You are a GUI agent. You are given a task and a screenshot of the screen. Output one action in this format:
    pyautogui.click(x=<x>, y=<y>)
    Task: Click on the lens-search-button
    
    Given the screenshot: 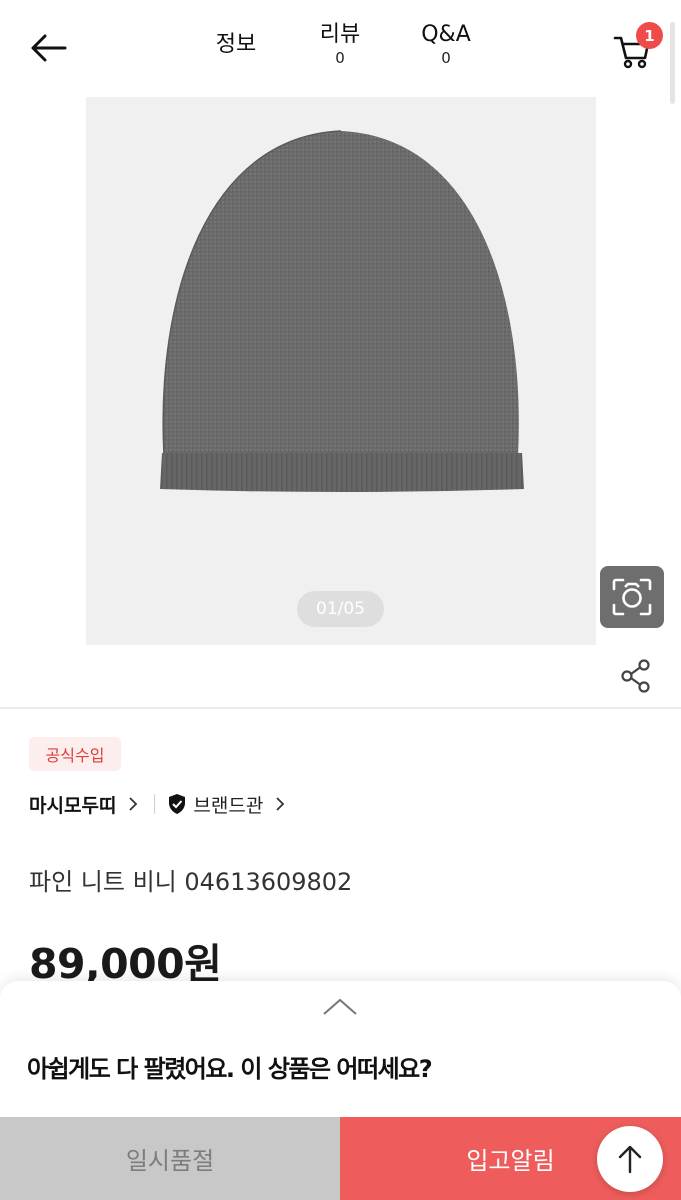 What is the action you would take?
    pyautogui.click(x=632, y=597)
    